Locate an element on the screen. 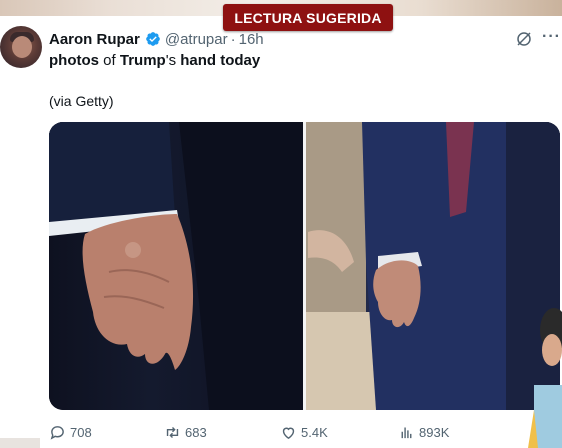 The width and height of the screenshot is (562, 448). avatar-face is located at coordinates (22, 47).